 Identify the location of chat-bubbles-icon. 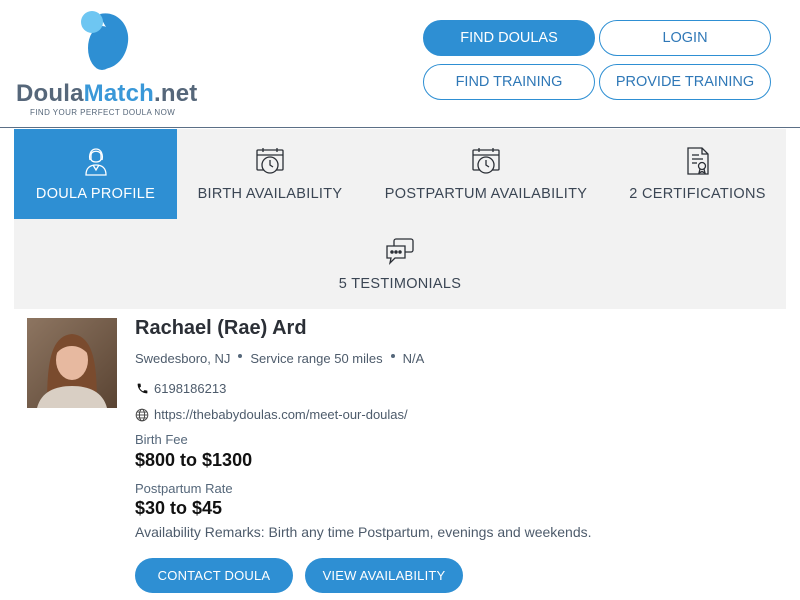
(400, 251).